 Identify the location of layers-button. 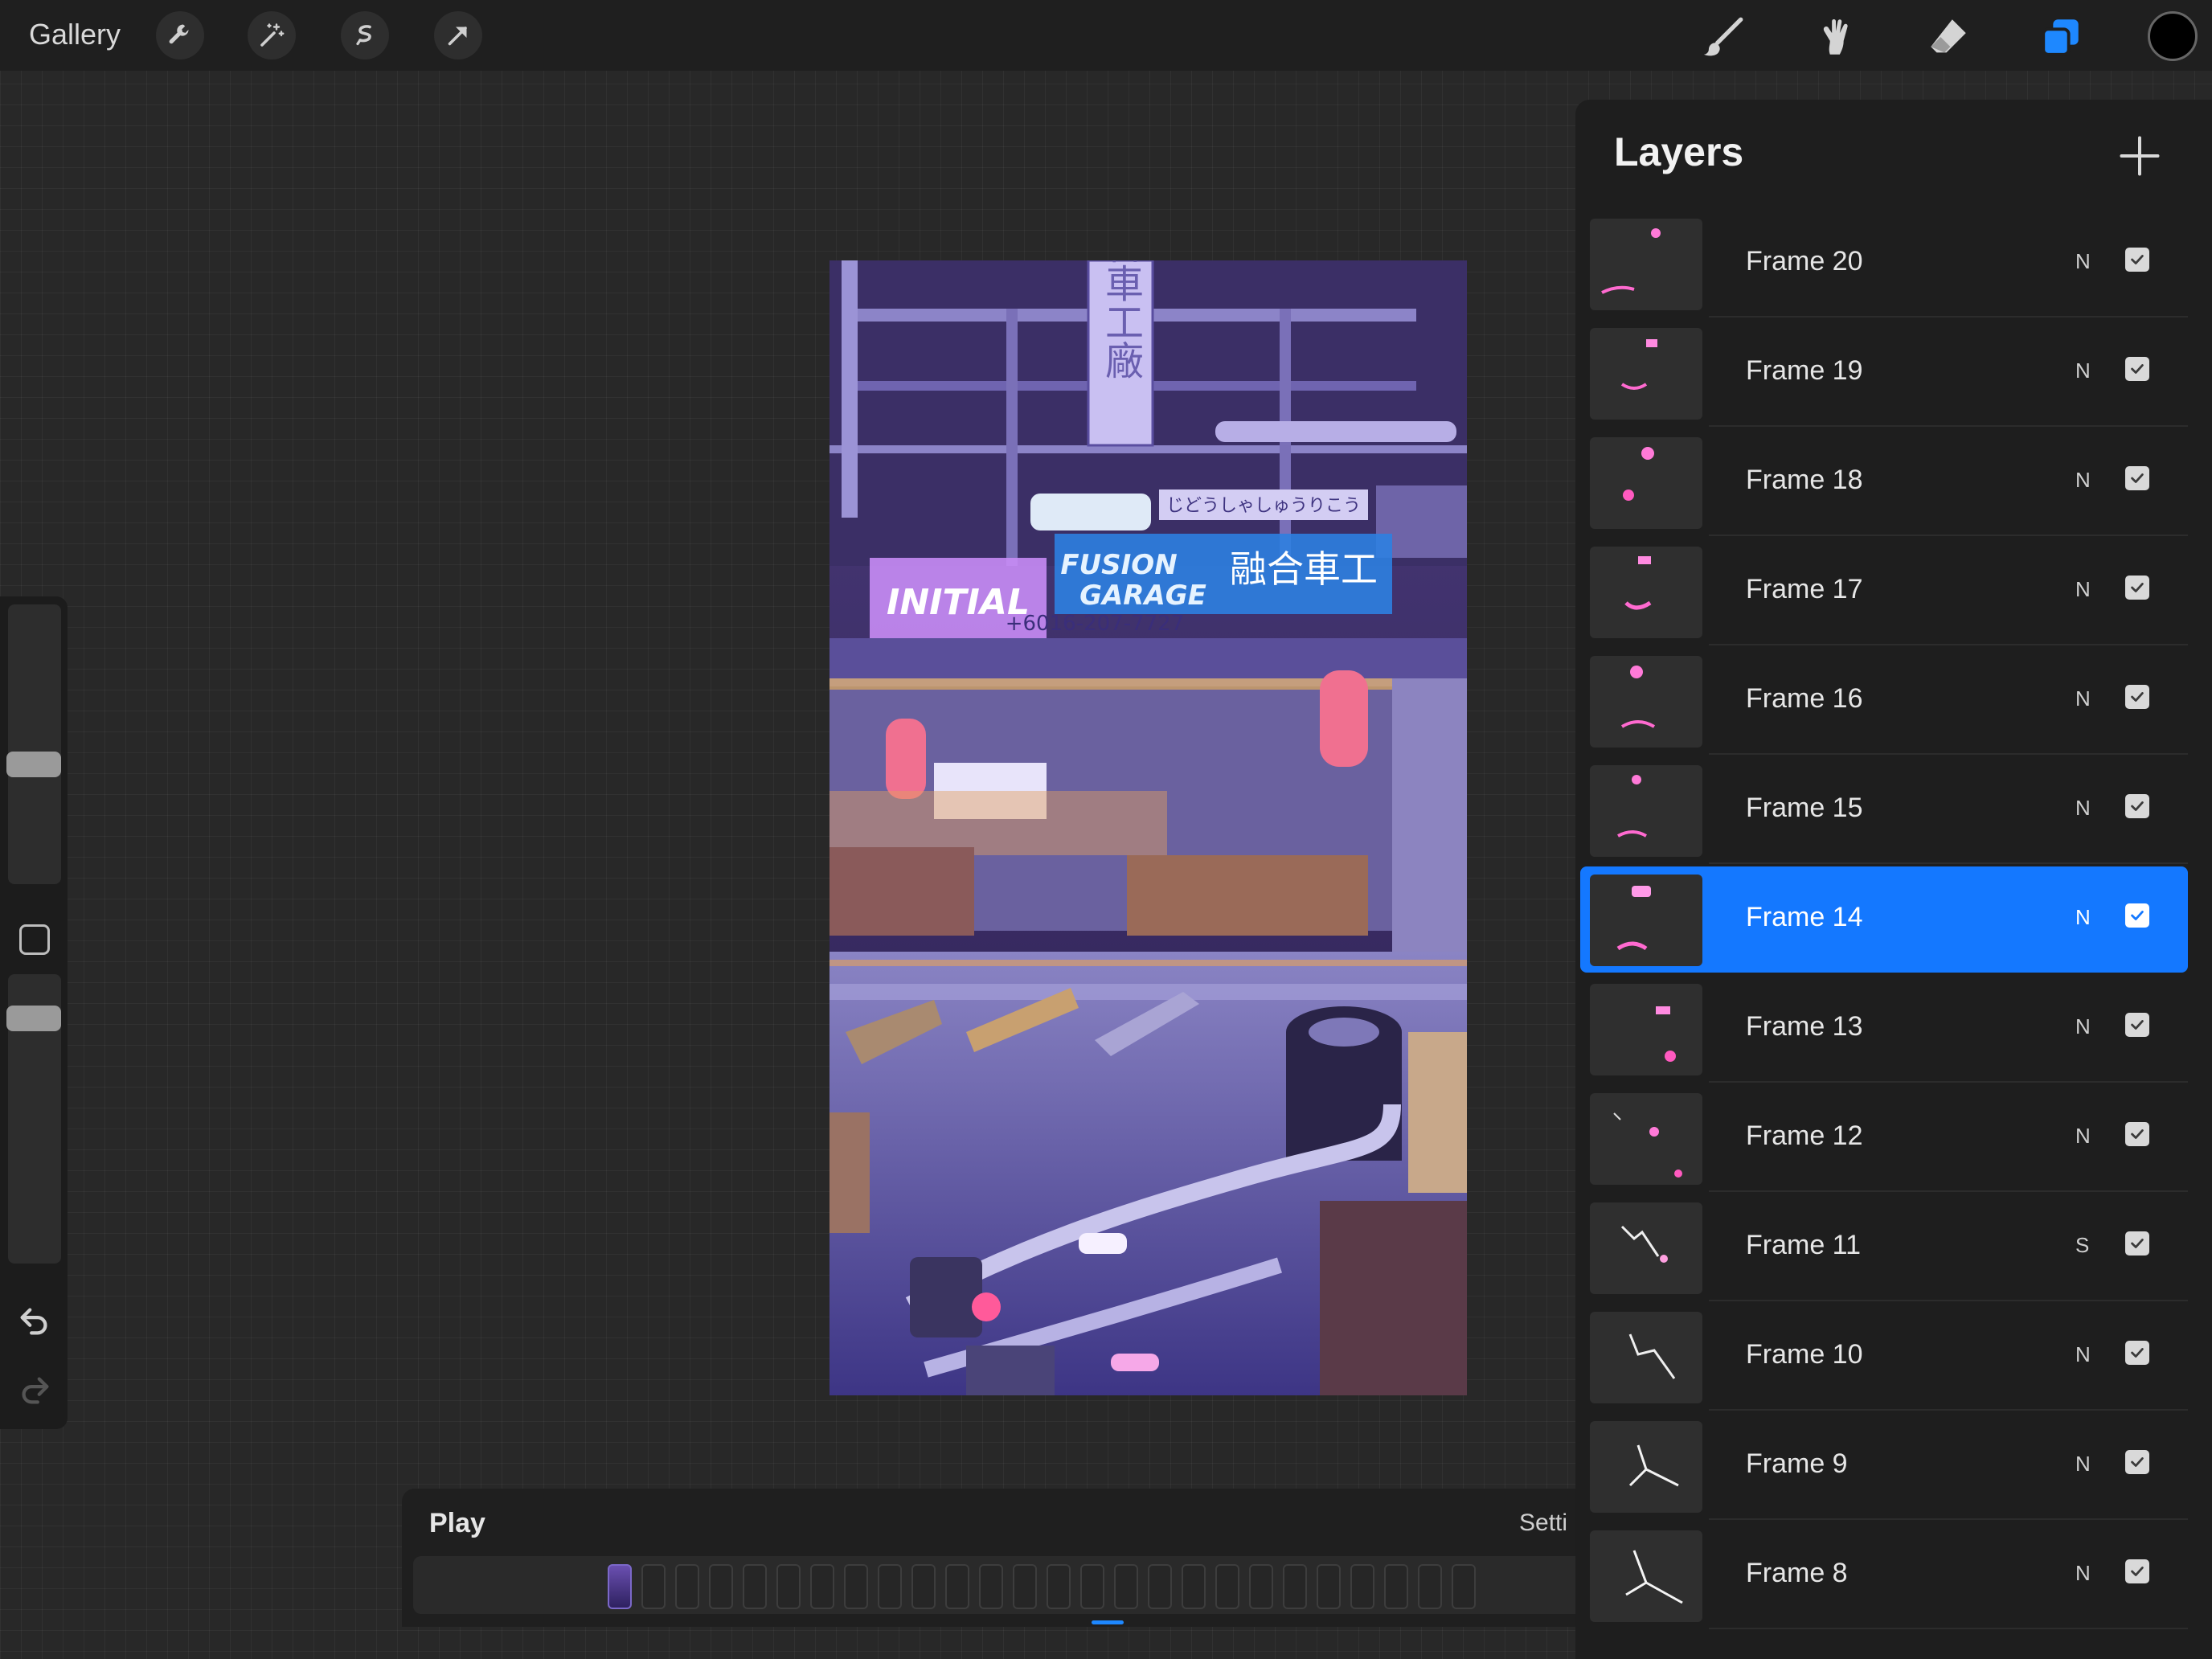
(2061, 37).